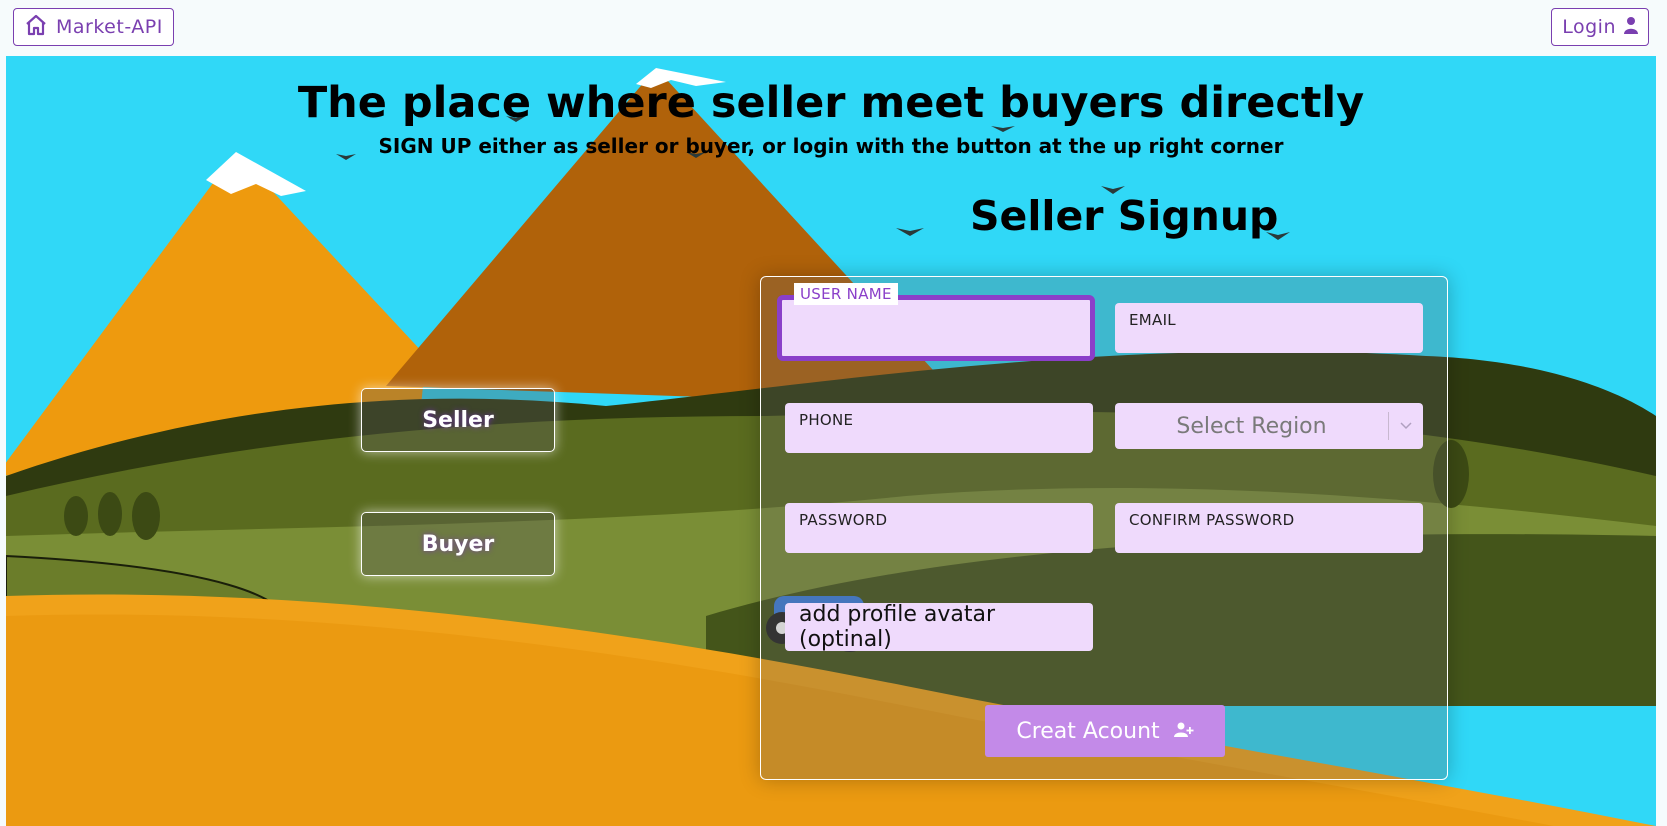  Describe the element at coordinates (1152, 320) in the screenshot. I see `email-label: EMAIL` at that location.